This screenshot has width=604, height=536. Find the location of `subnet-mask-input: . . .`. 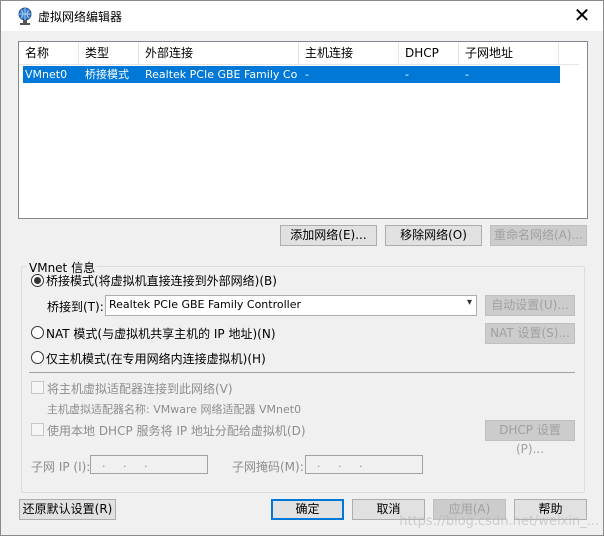

subnet-mask-input: . . . is located at coordinates (364, 464).